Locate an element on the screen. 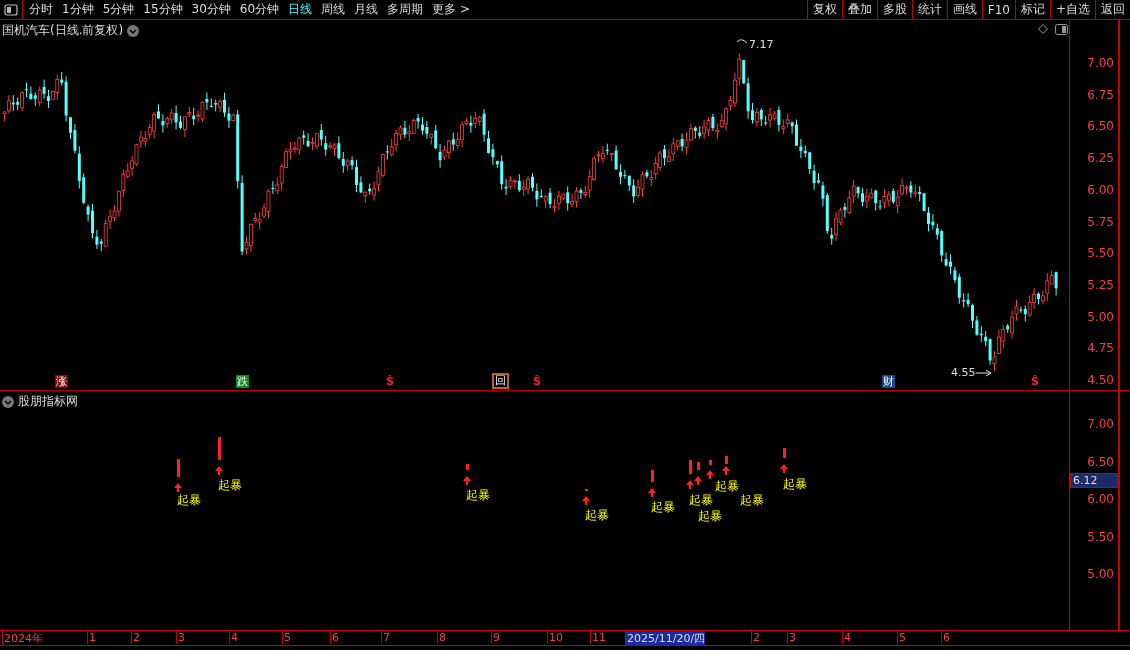 This screenshot has height=650, width=1130. low-pointer-arrow is located at coordinates (983, 373).